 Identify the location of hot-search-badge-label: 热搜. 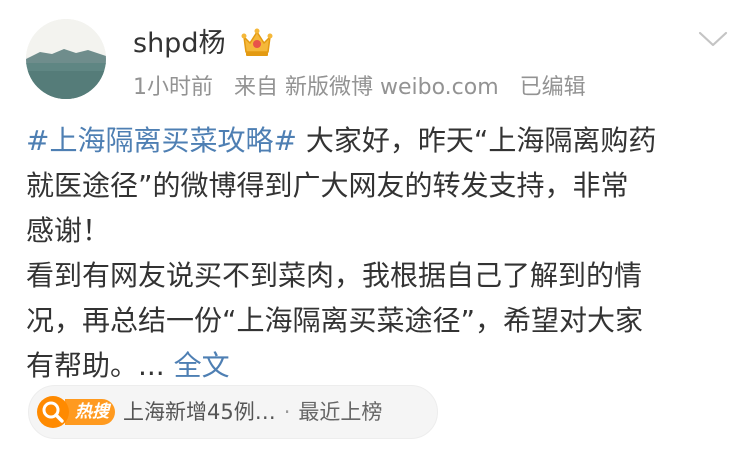
(90, 412).